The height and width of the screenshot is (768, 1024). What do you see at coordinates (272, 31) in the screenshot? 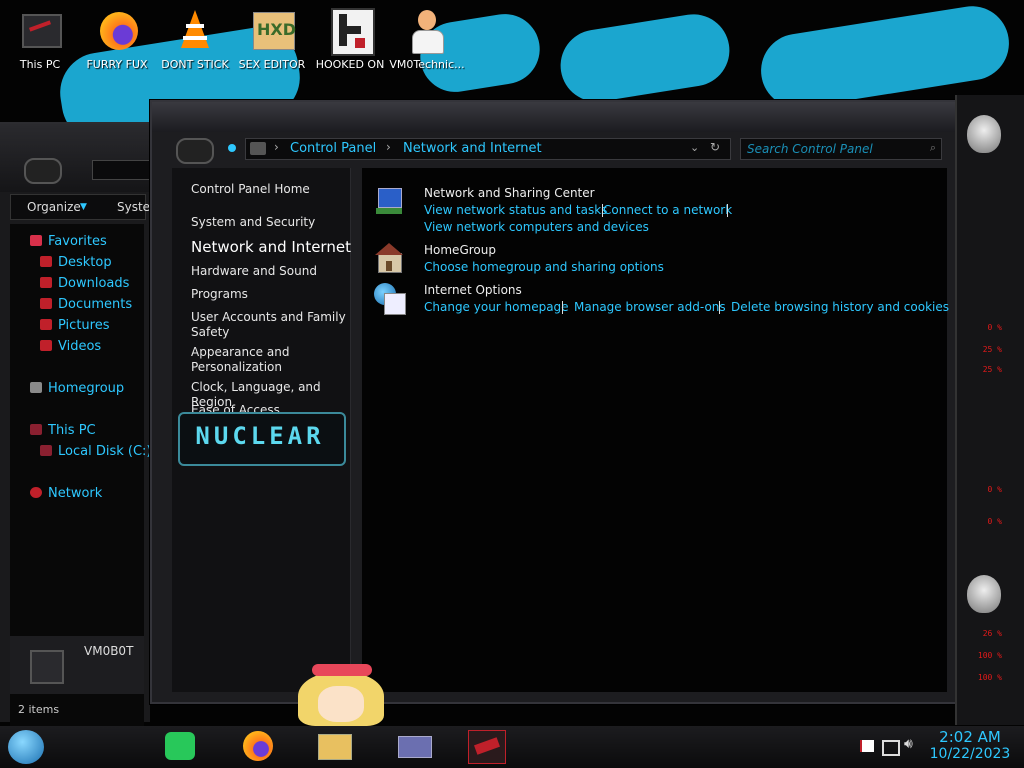
I see `hxd-editor-icon: HXD` at bounding box center [272, 31].